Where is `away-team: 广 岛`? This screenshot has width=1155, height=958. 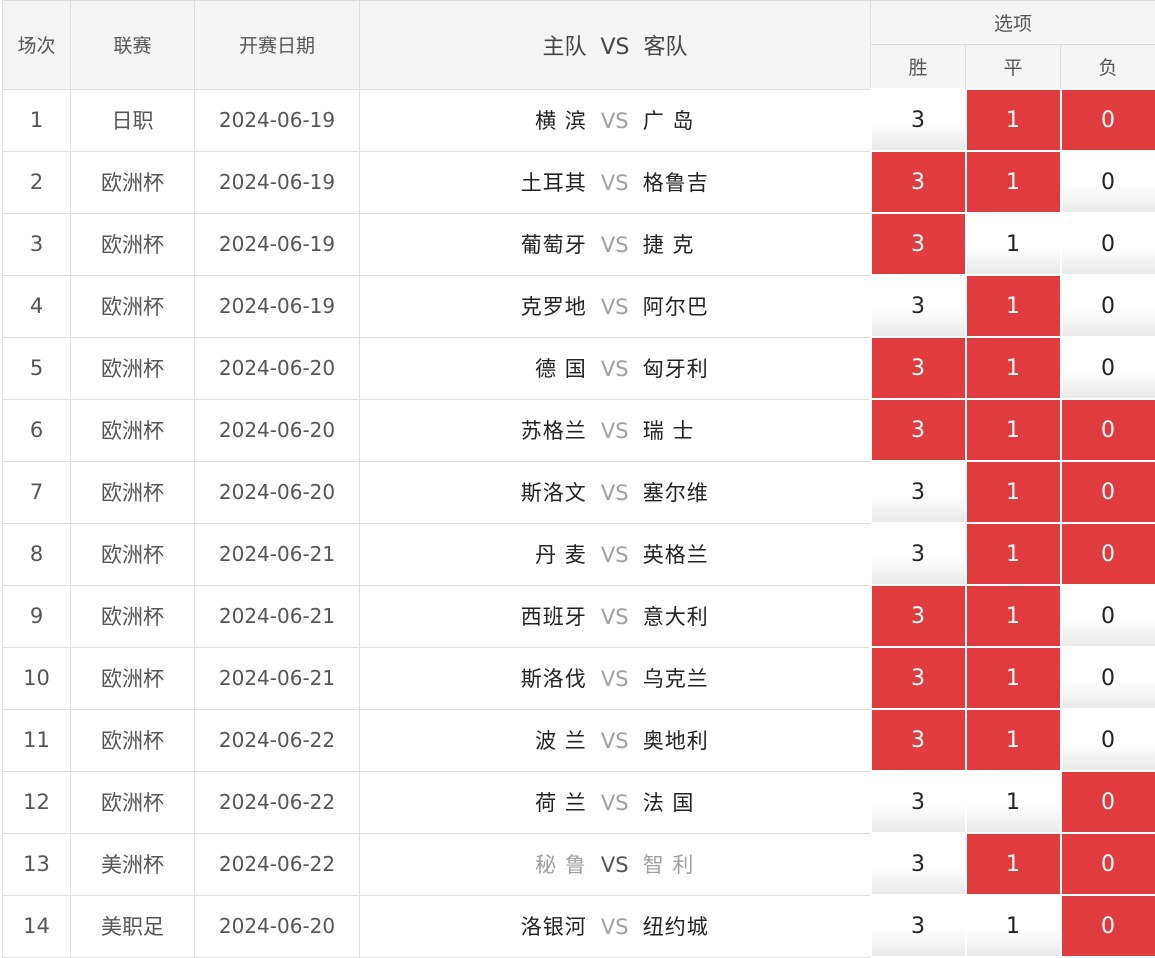 away-team: 广 岛 is located at coordinates (753, 120).